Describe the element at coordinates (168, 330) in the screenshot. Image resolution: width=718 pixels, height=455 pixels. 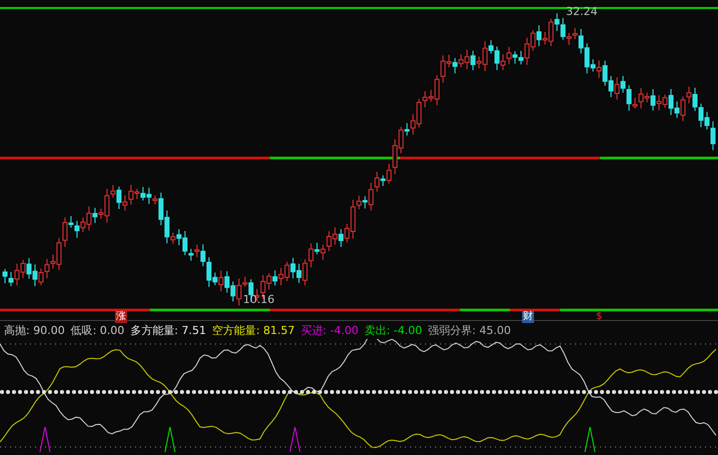
I see `indicator-value: 多方能量: 7.51` at that location.